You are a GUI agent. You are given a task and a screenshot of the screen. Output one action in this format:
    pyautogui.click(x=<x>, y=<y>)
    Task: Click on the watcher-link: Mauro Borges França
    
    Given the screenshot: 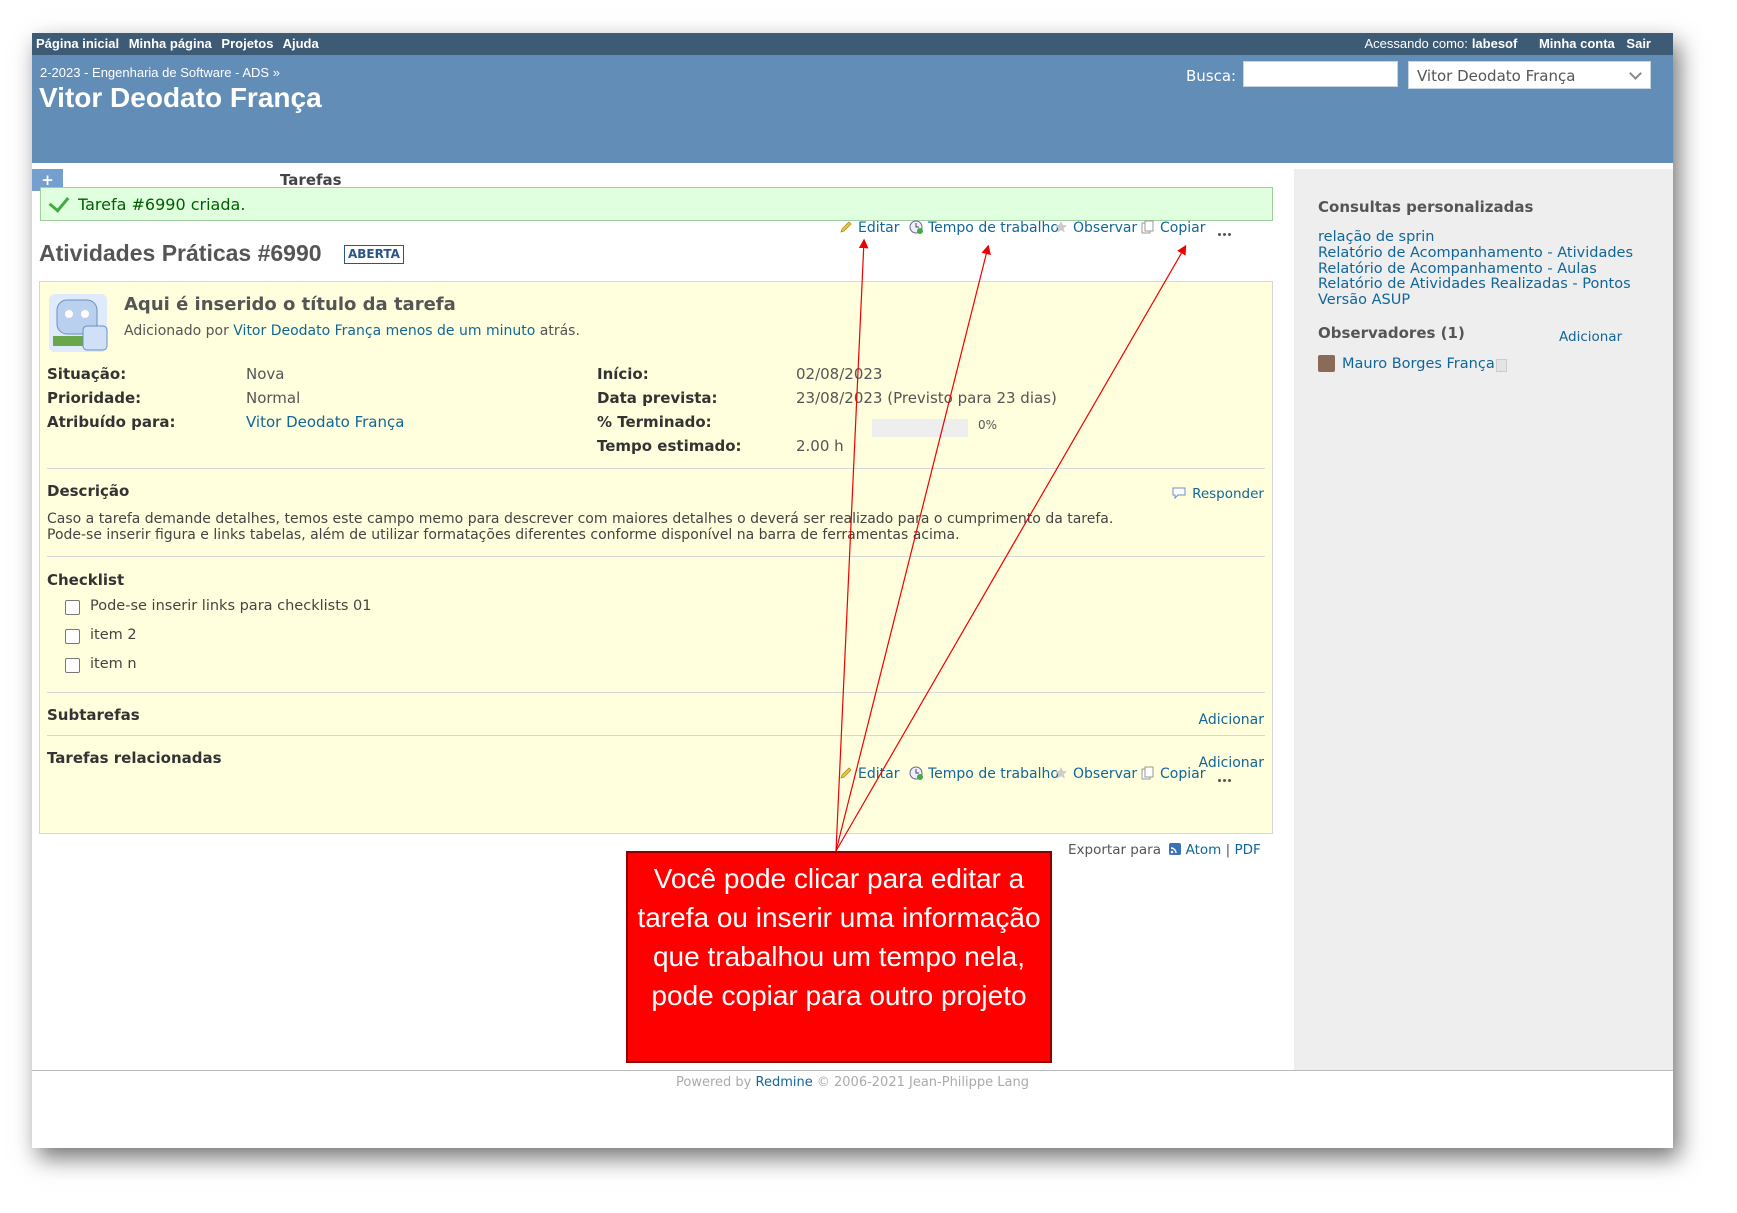 What is the action you would take?
    pyautogui.click(x=1418, y=364)
    